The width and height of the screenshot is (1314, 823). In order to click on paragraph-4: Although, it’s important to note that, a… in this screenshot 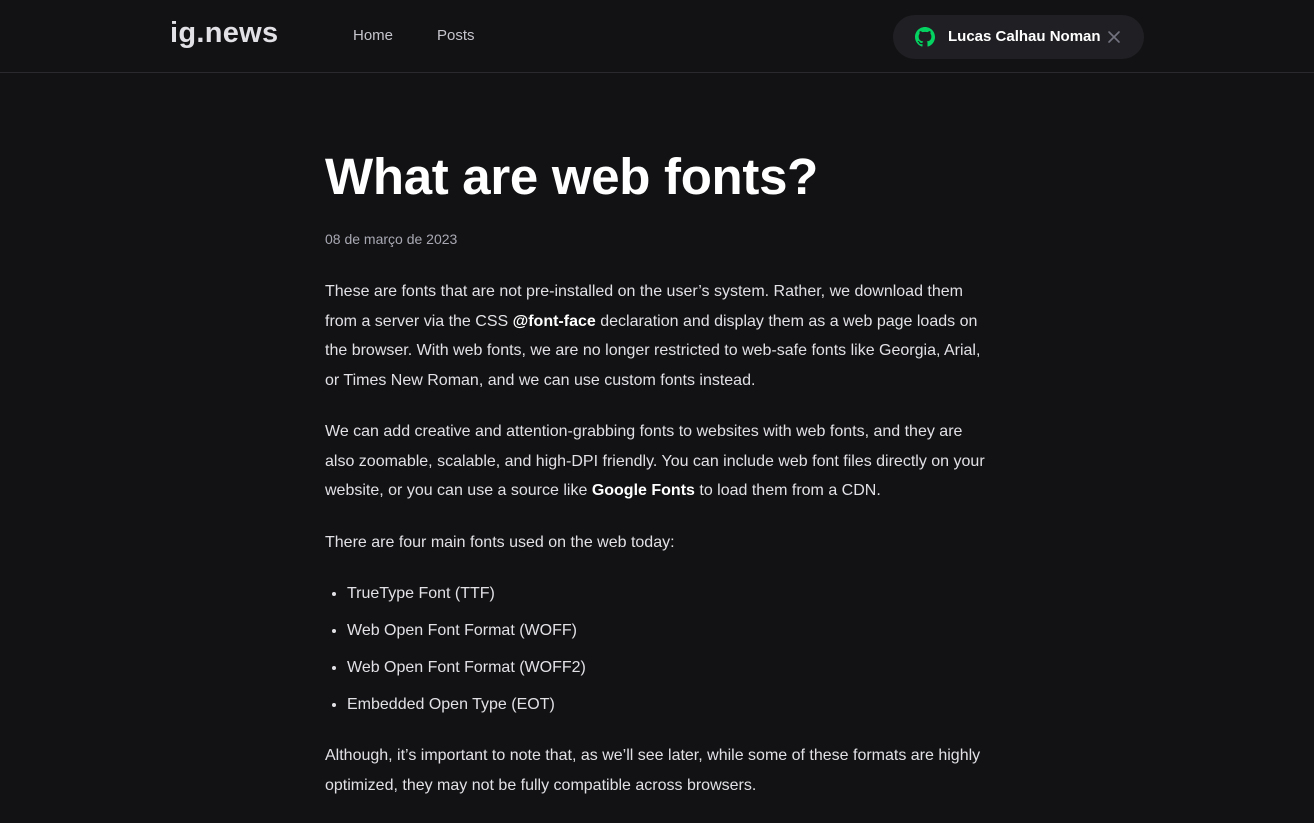, I will do `click(653, 770)`.